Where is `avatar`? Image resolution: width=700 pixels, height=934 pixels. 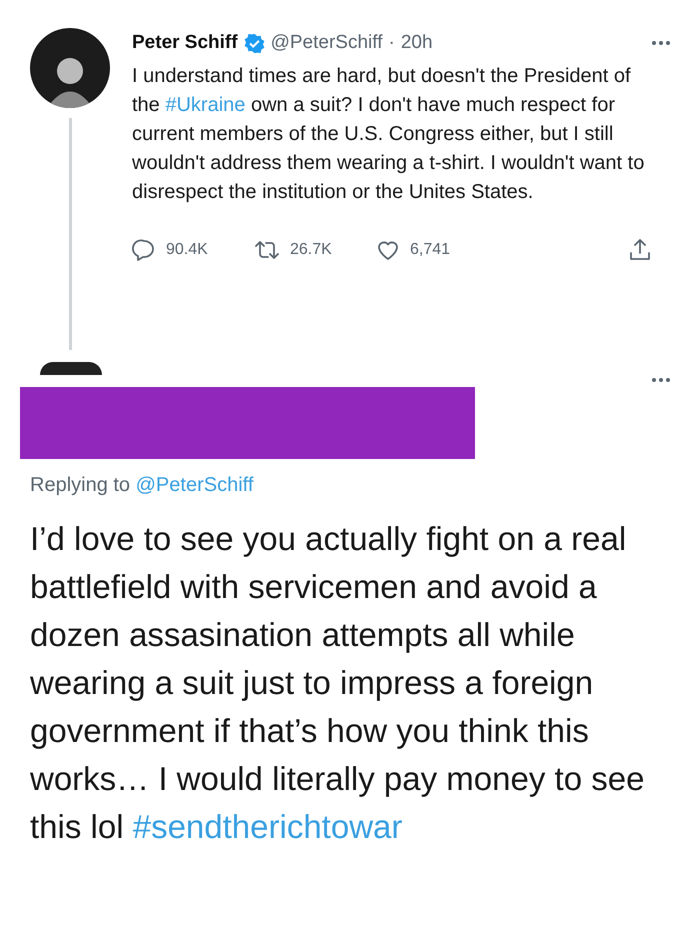
avatar is located at coordinates (71, 368).